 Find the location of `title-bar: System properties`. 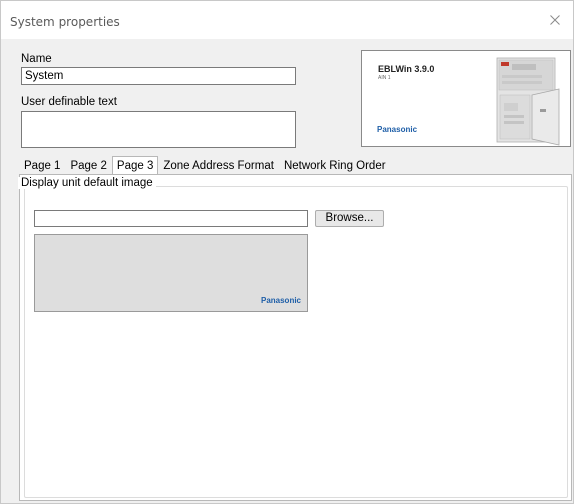

title-bar: System properties is located at coordinates (287, 20).